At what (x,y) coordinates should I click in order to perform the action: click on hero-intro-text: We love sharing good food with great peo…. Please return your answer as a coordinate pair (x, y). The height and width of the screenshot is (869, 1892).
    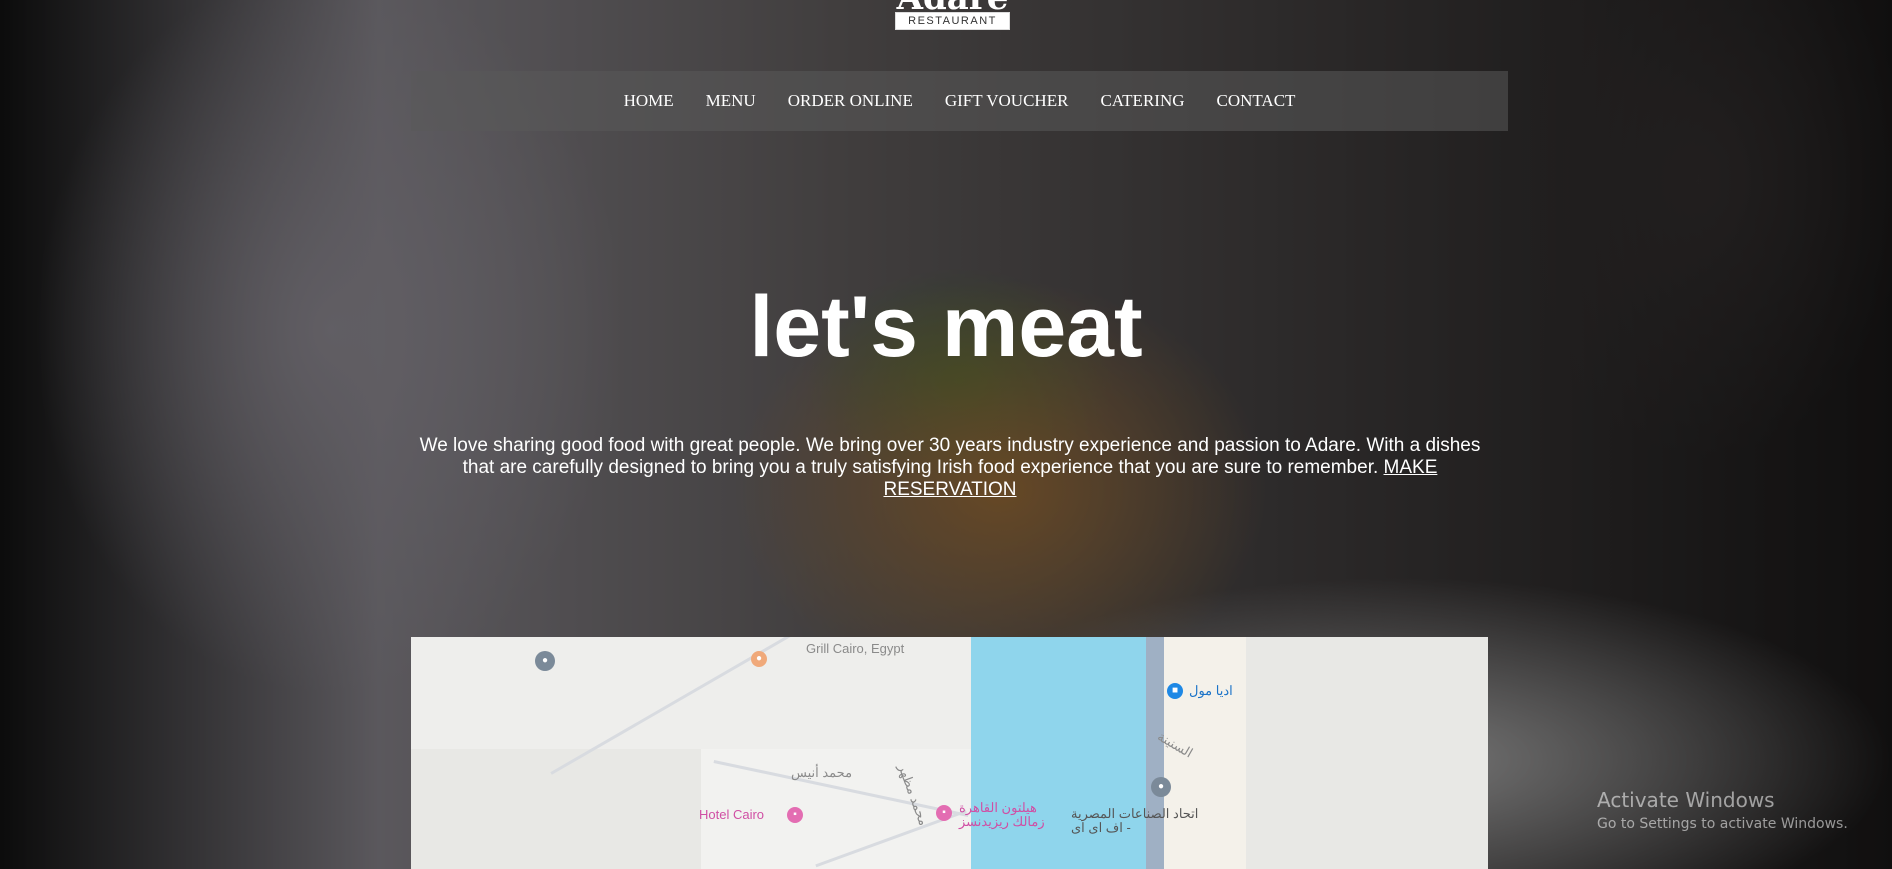
    Looking at the image, I should click on (950, 468).